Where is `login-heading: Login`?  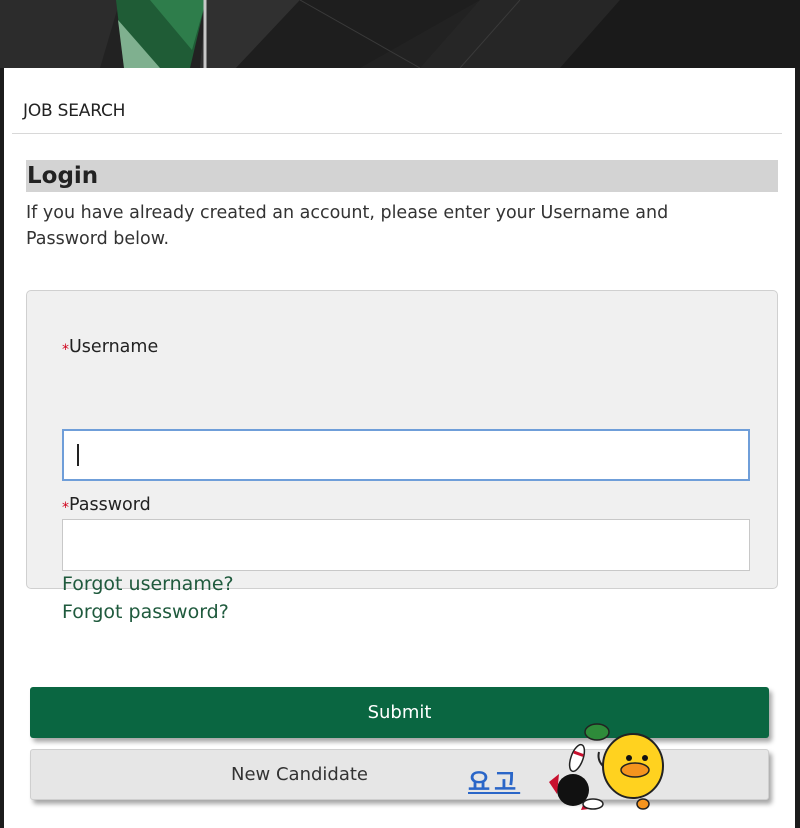
login-heading: Login is located at coordinates (402, 176).